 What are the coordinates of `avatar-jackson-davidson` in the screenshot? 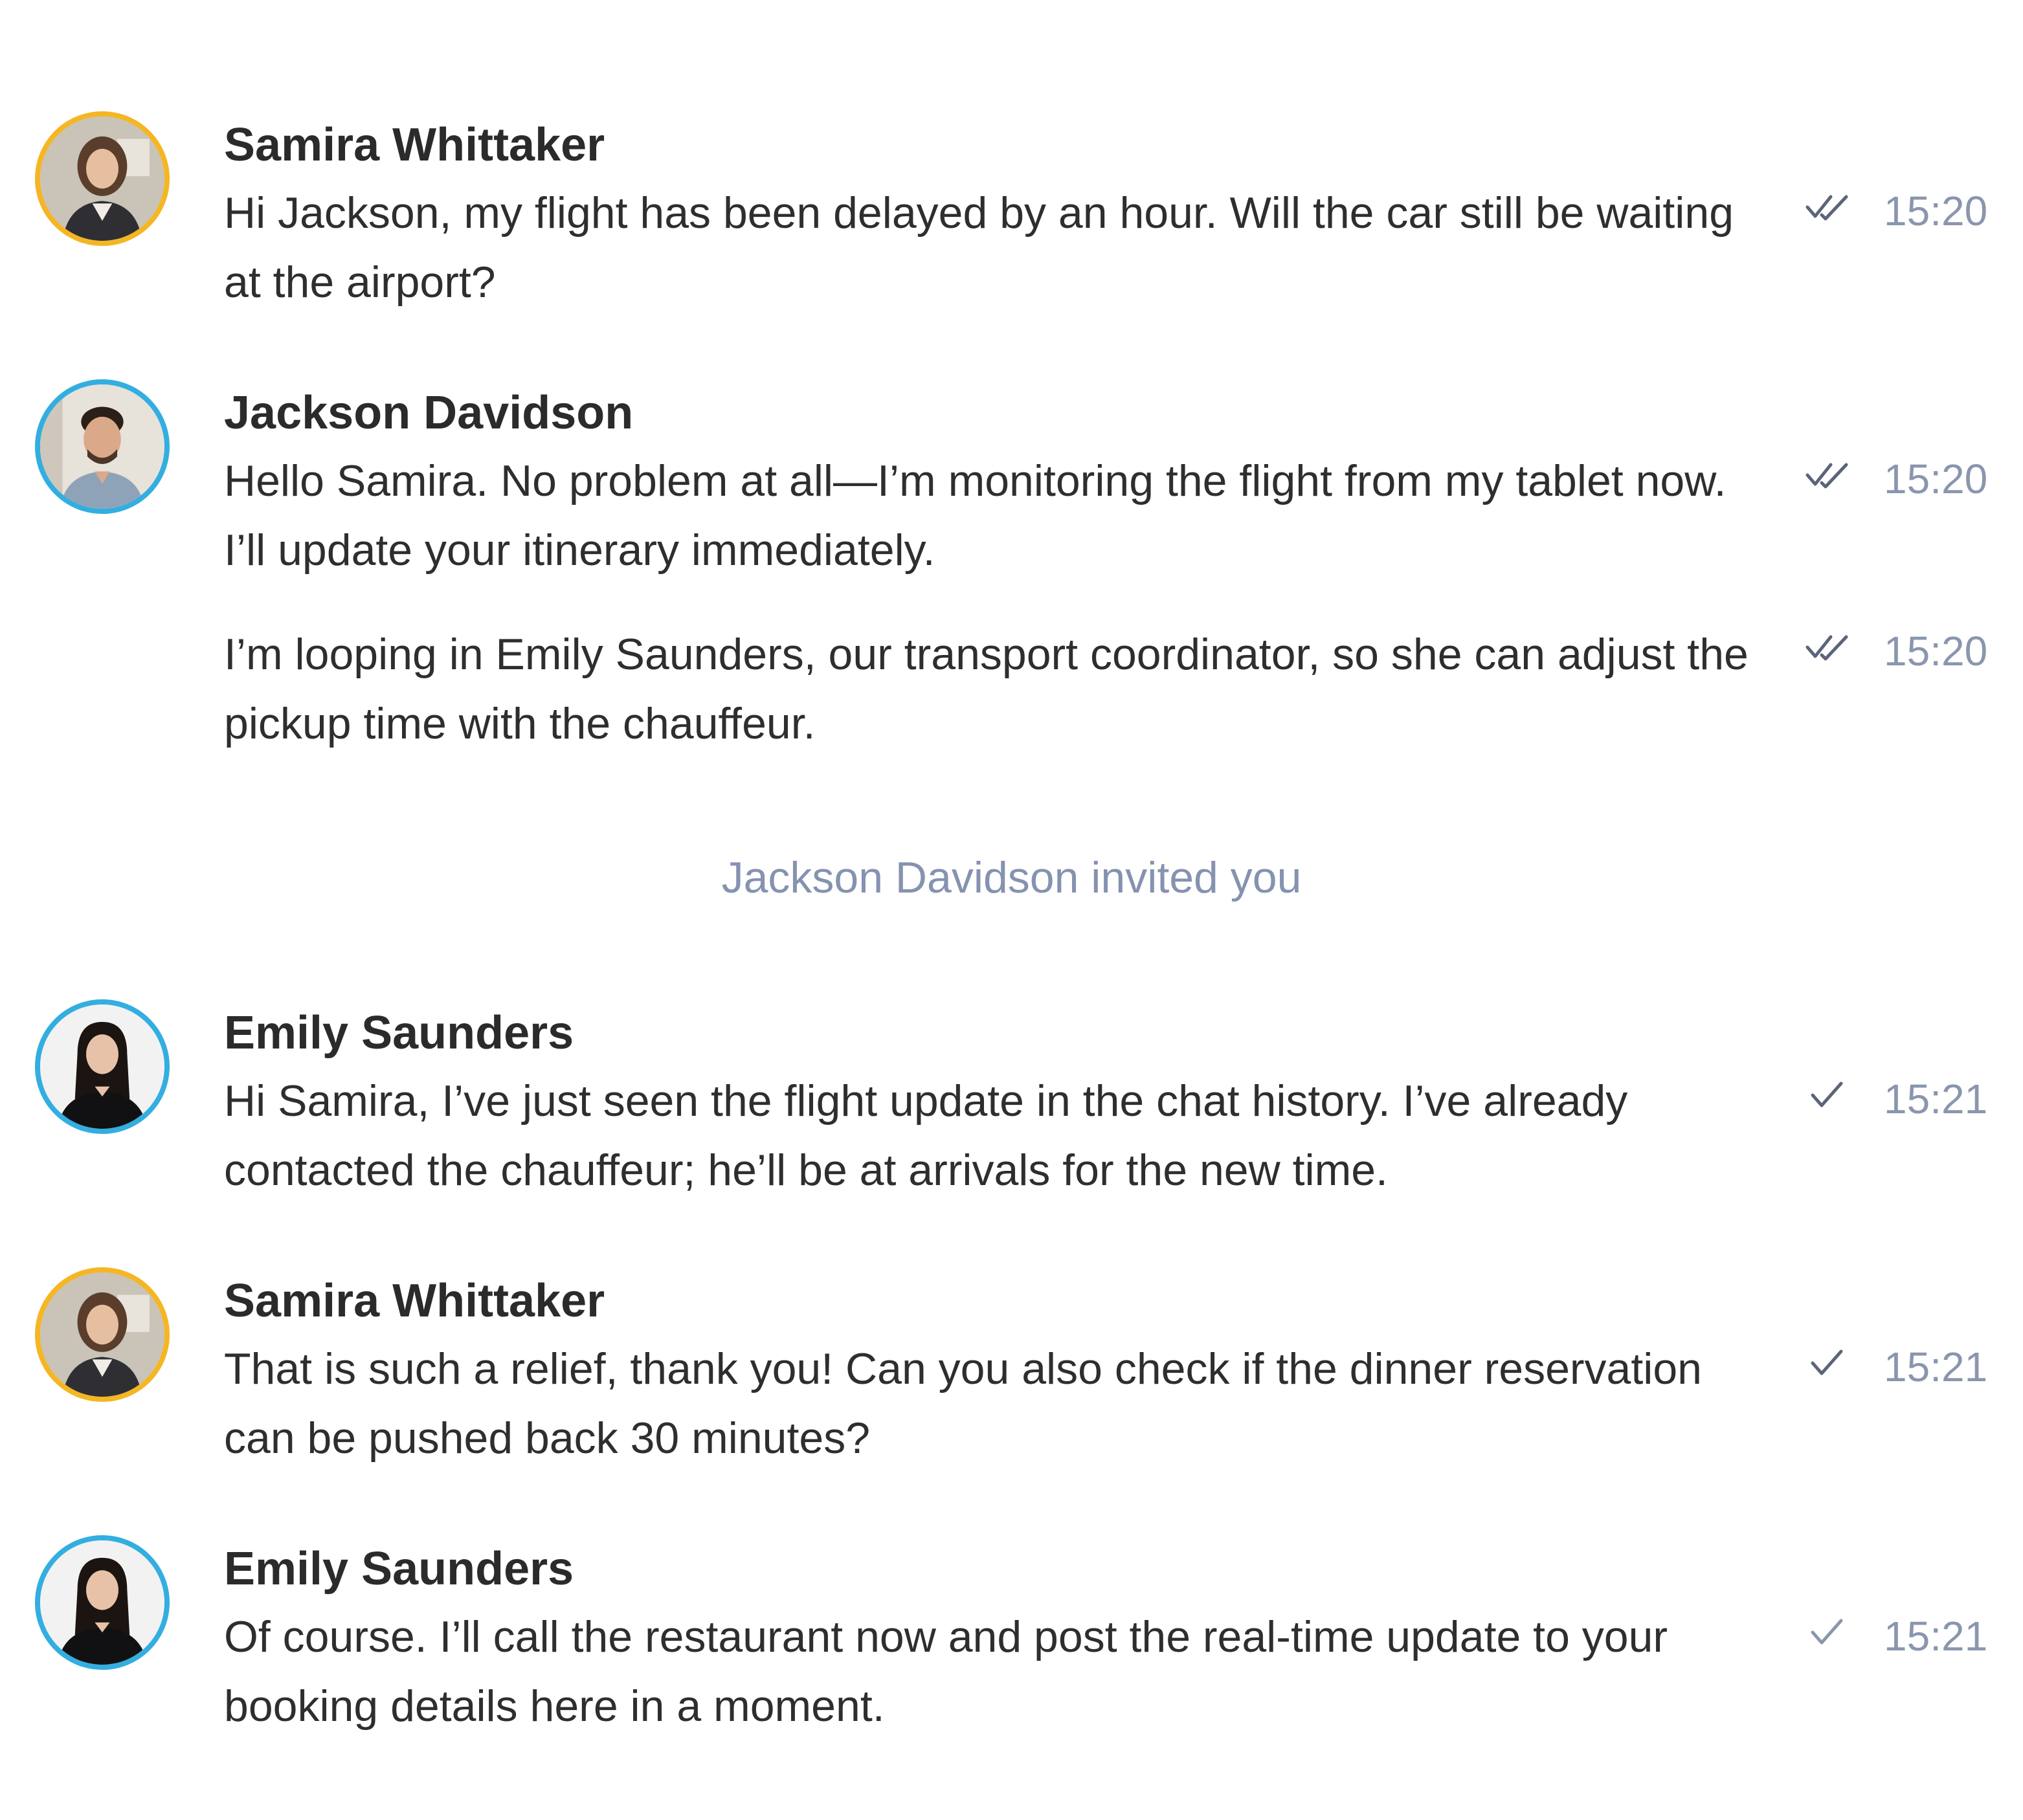 It's located at (103, 446).